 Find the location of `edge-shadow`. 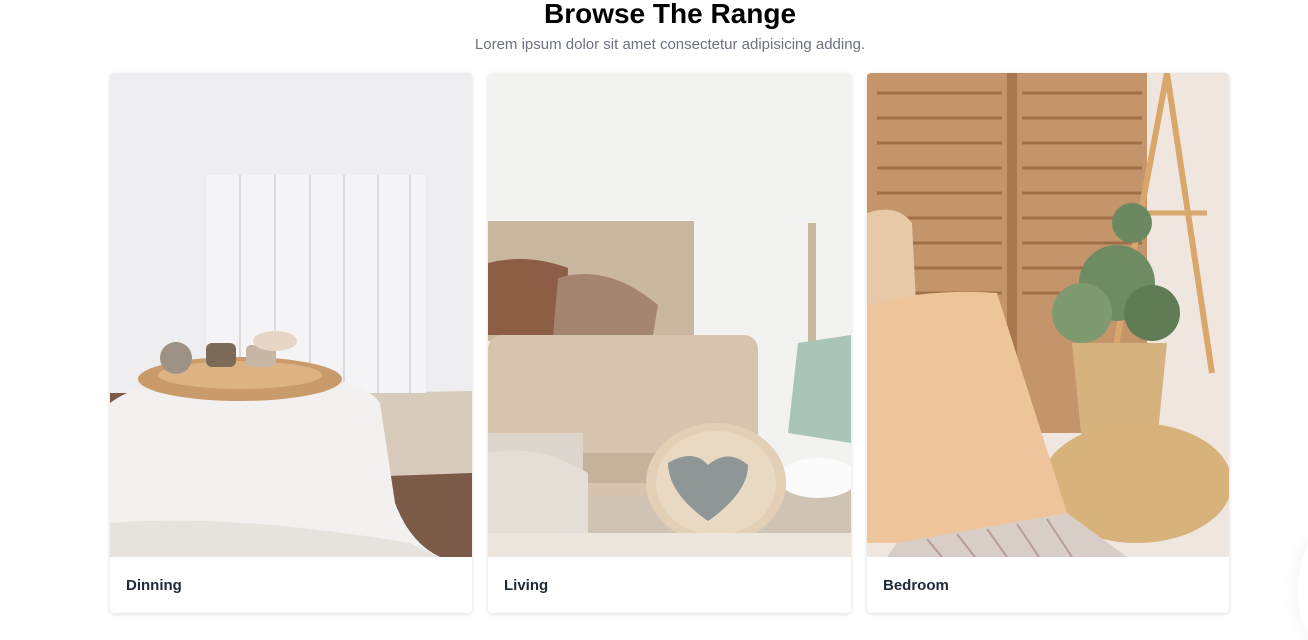

edge-shadow is located at coordinates (1303, 590).